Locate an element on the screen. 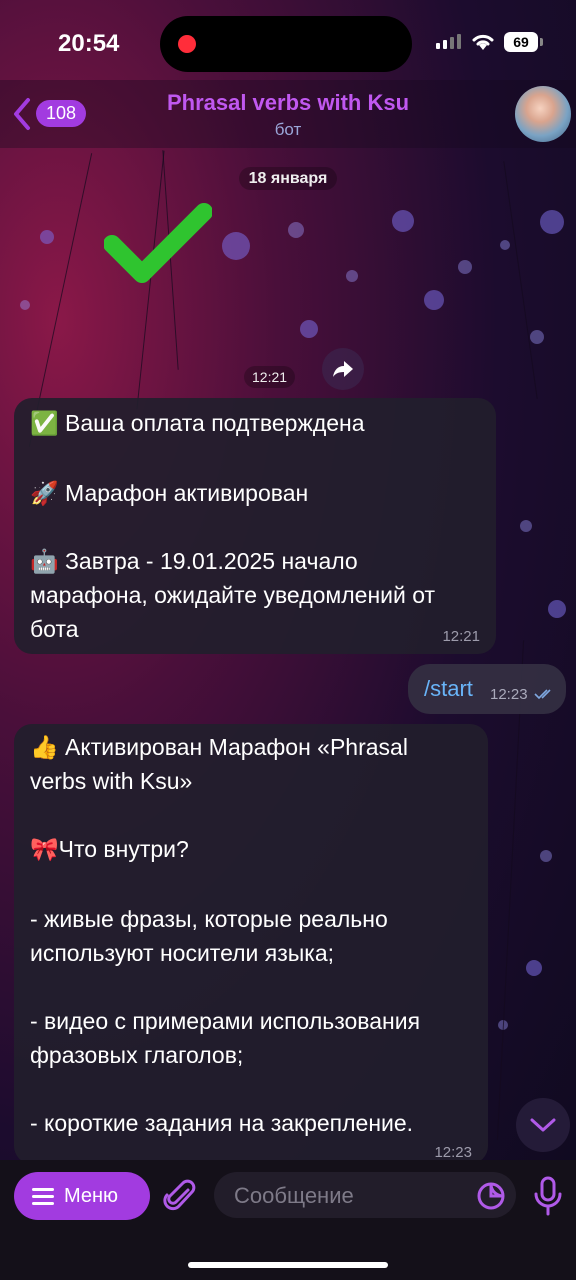  chat-subtitle: бот is located at coordinates (288, 129).